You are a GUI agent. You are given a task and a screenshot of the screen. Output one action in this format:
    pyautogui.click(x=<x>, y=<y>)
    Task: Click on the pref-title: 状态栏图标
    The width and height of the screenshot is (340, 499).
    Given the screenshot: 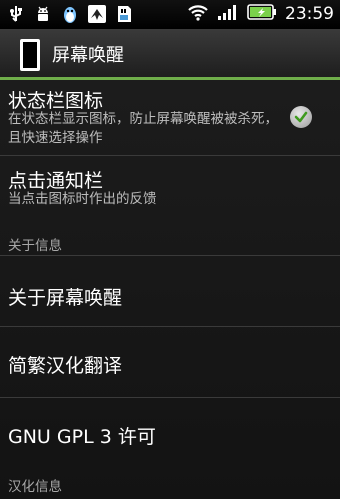 What is the action you would take?
    pyautogui.click(x=56, y=101)
    